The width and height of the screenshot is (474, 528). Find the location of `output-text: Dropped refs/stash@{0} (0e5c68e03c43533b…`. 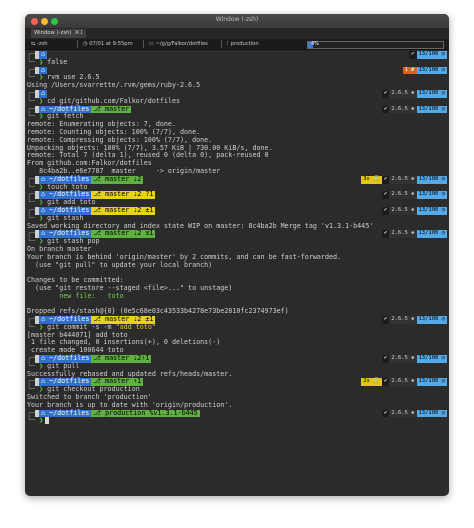

output-text: Dropped refs/stash@{0} (0e5c68e03c43533b… is located at coordinates (158, 311).